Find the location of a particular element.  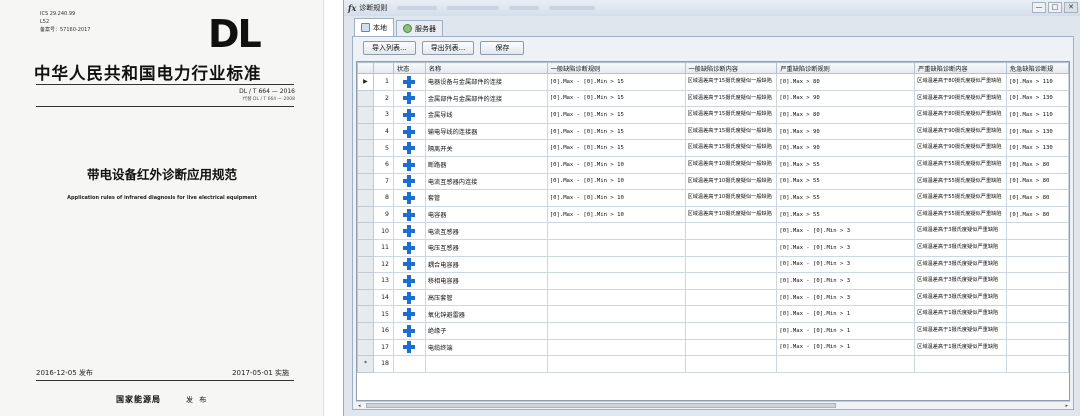

cell-name: 金属部件与金属部件的连接 is located at coordinates (486, 98).